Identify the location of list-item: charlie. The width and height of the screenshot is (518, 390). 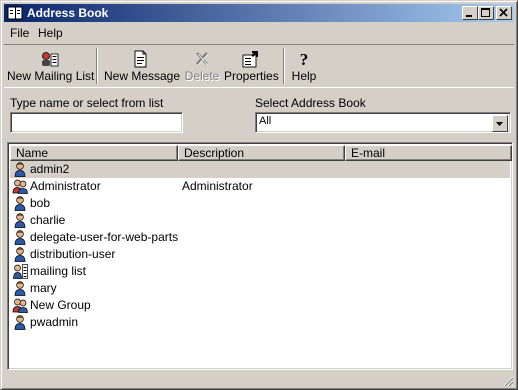
(260, 220).